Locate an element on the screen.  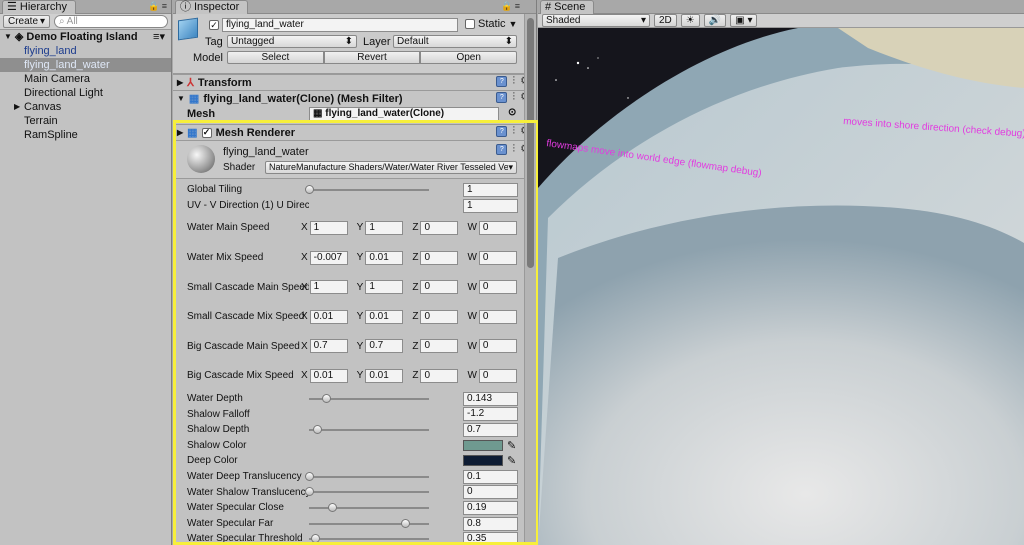
inspector-scrollbar is located at coordinates (530, 279).